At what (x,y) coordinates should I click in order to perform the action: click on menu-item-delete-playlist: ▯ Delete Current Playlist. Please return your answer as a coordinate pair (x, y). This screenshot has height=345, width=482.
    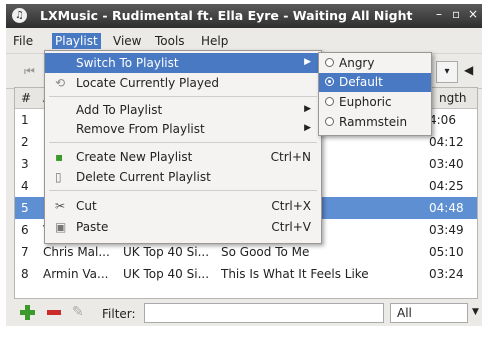
    Looking at the image, I should click on (183, 177).